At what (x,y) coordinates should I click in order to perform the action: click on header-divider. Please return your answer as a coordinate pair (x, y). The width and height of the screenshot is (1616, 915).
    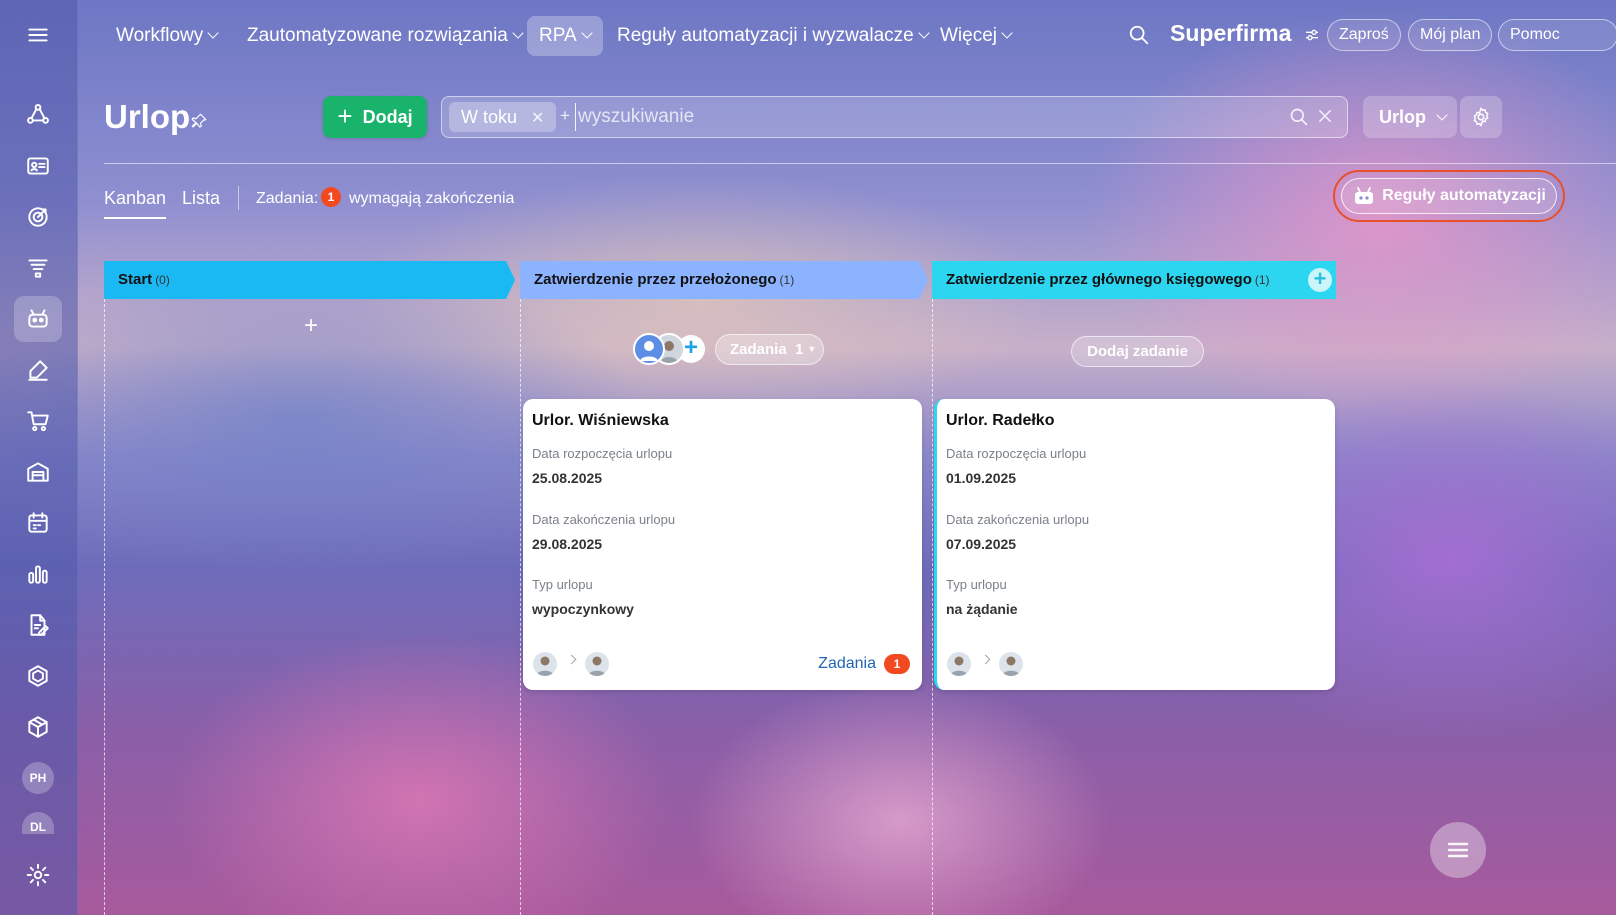
    Looking at the image, I should click on (860, 163).